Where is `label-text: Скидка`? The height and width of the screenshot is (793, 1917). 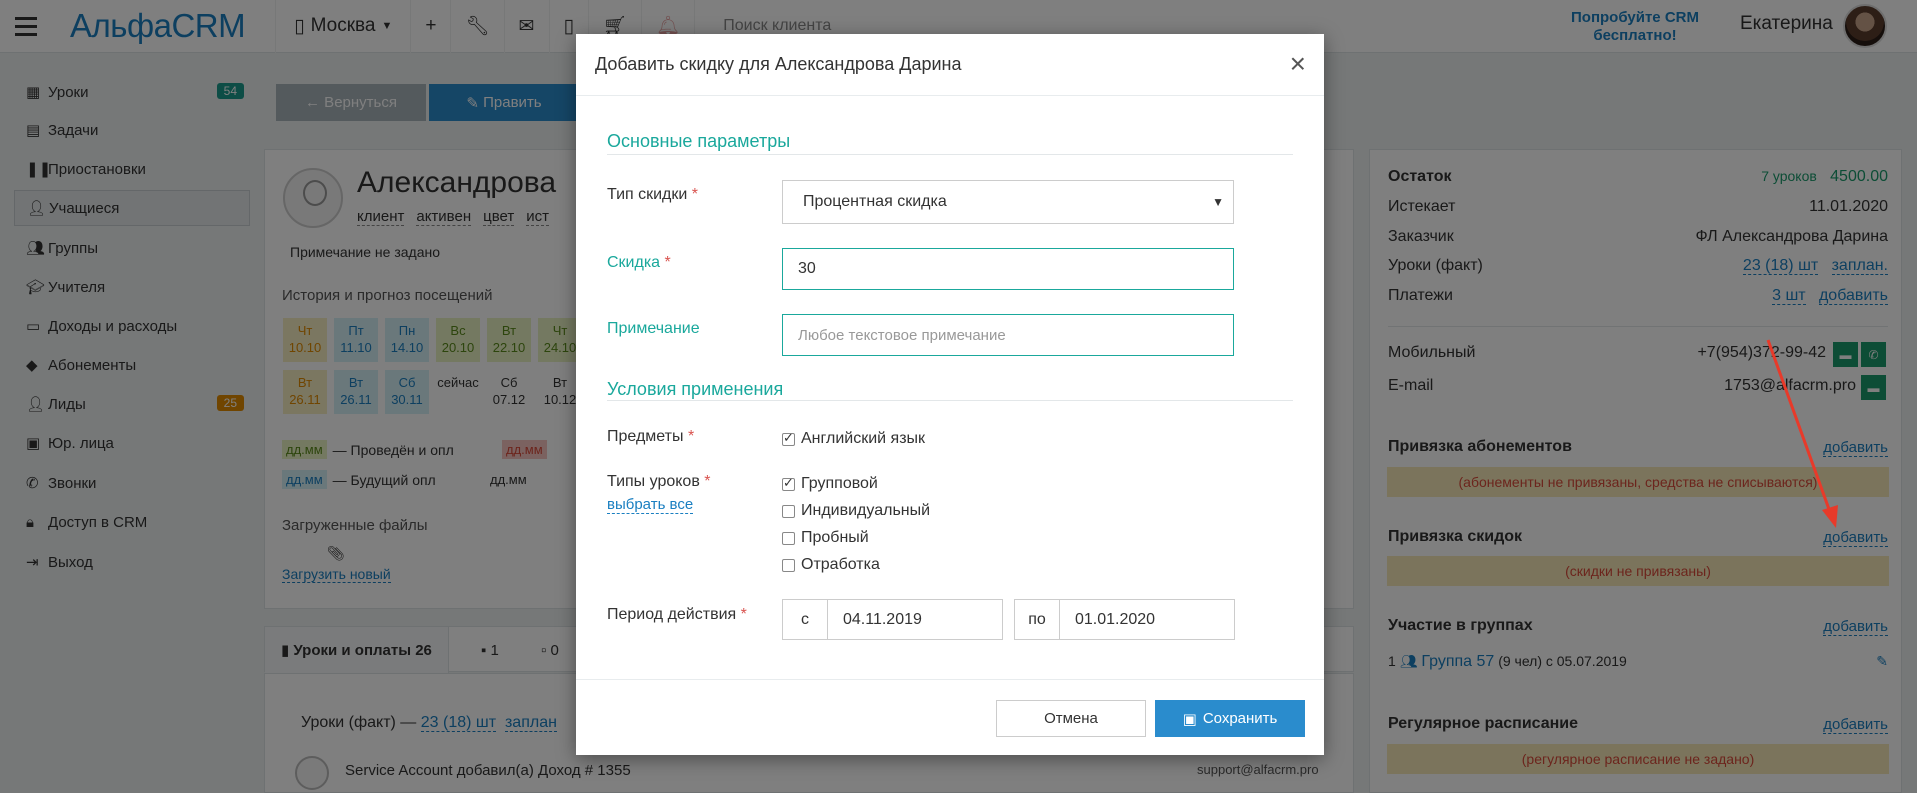
label-text: Скидка is located at coordinates (634, 262).